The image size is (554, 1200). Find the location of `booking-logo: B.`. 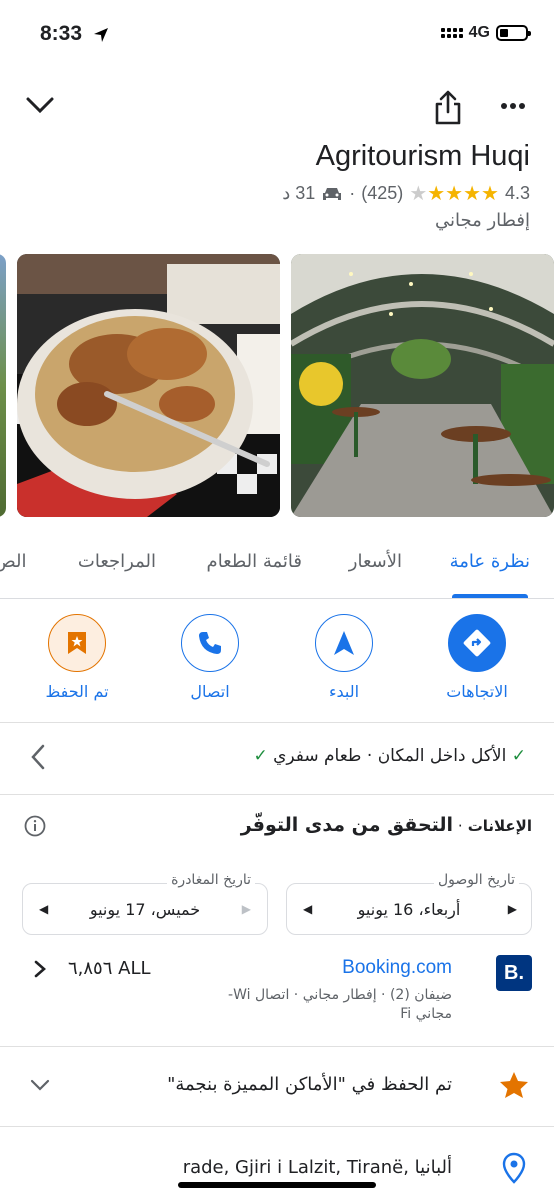

booking-logo: B. is located at coordinates (514, 973).